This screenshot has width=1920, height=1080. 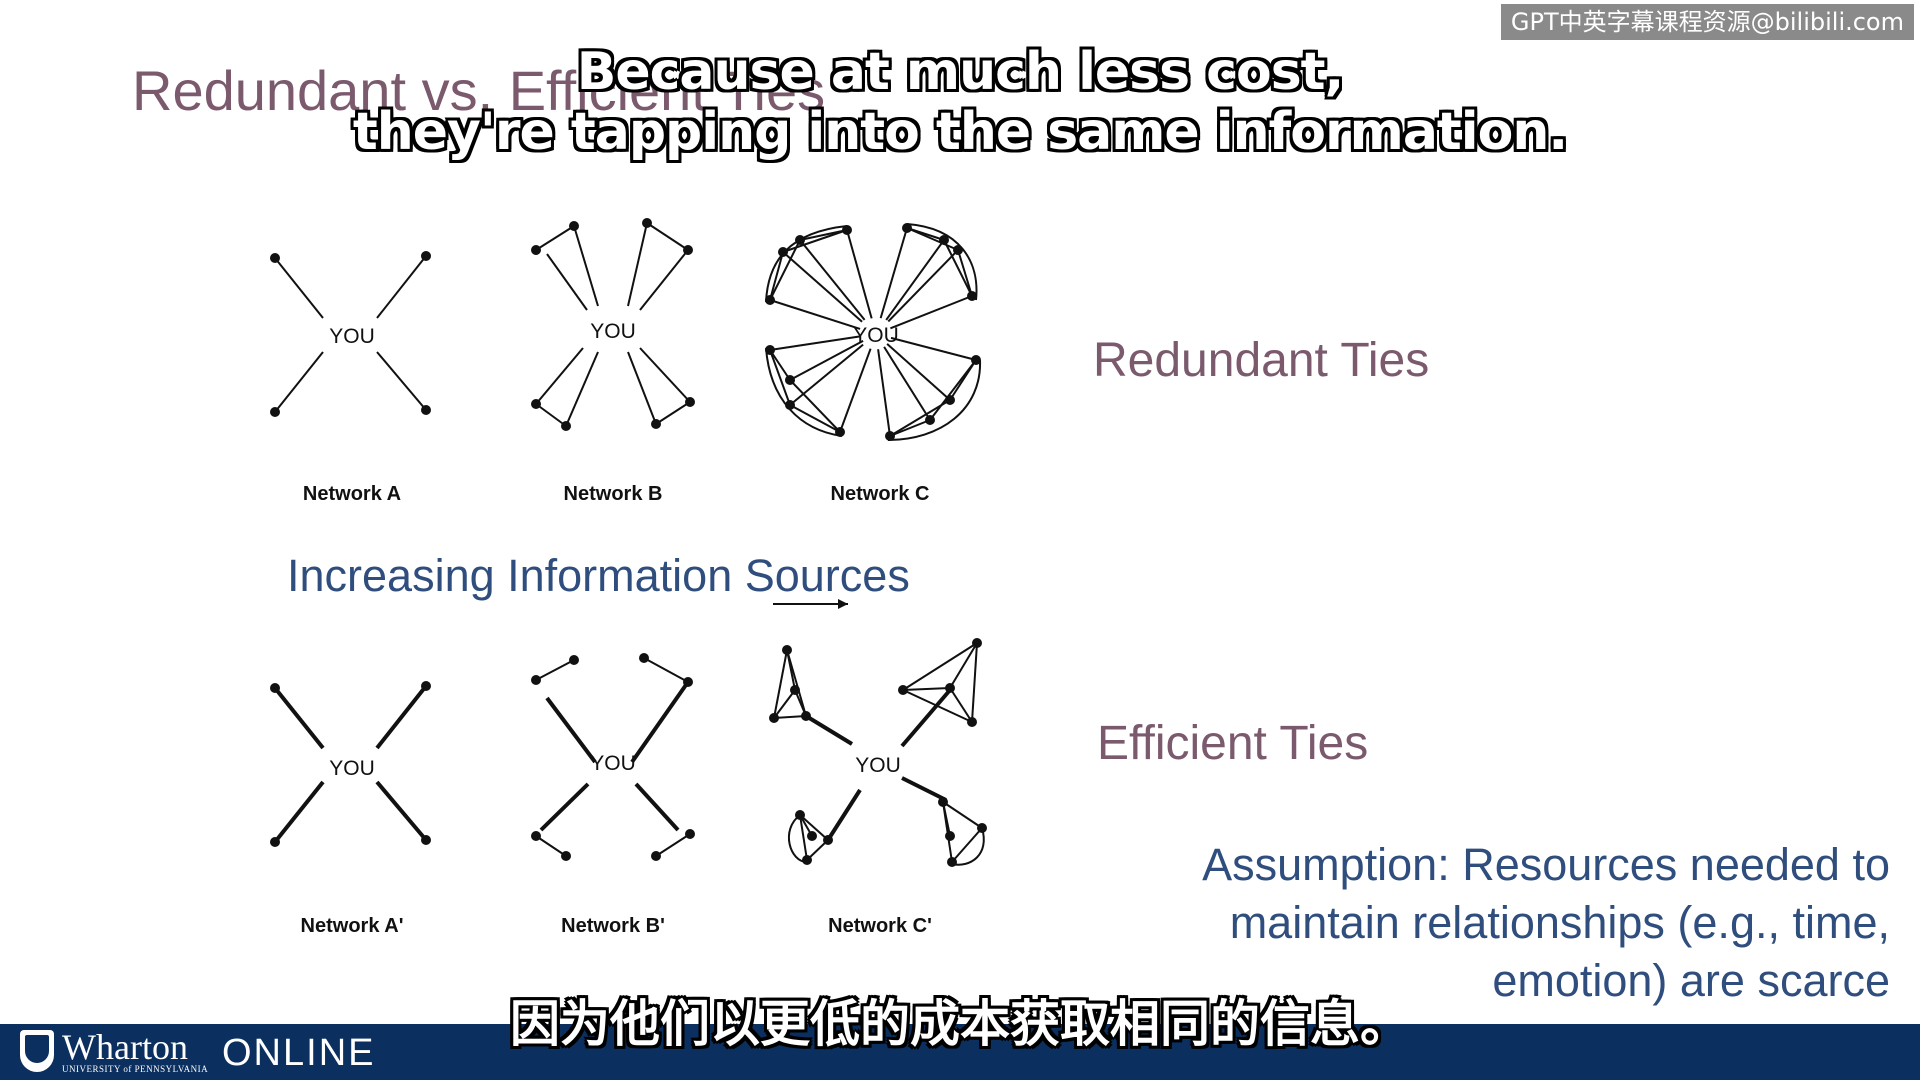 What do you see at coordinates (1233, 743) in the screenshot?
I see `efficient-ties-label: Efficient Ties` at bounding box center [1233, 743].